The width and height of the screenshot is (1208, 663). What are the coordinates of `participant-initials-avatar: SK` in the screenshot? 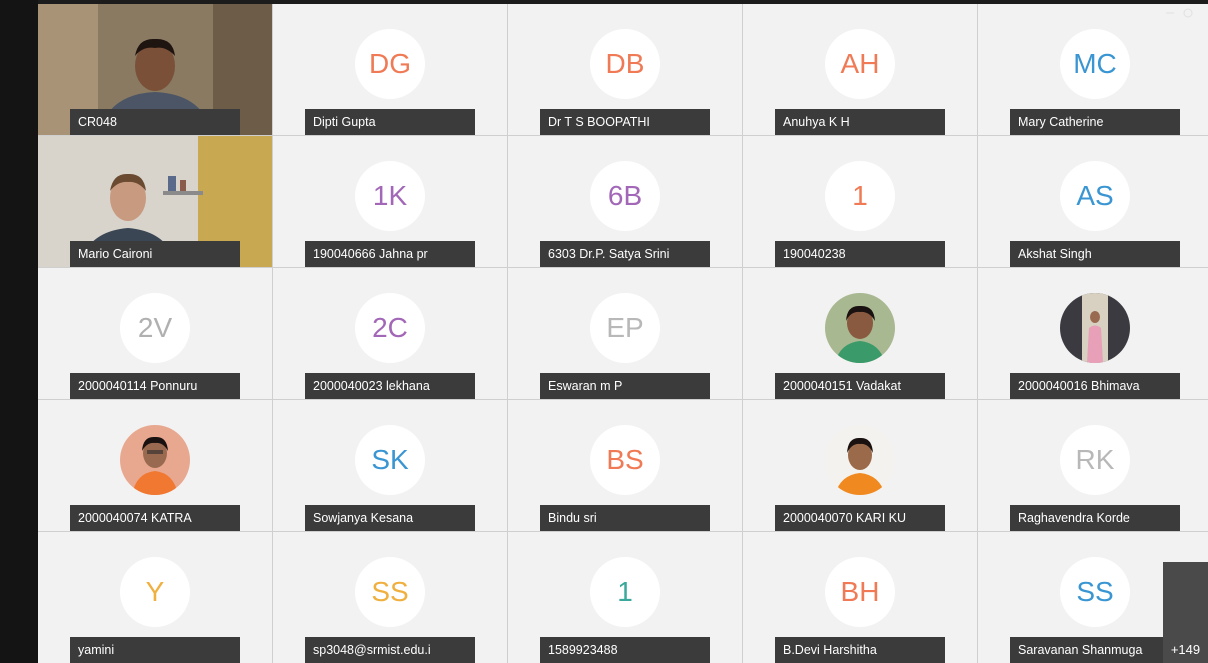 It's located at (390, 459).